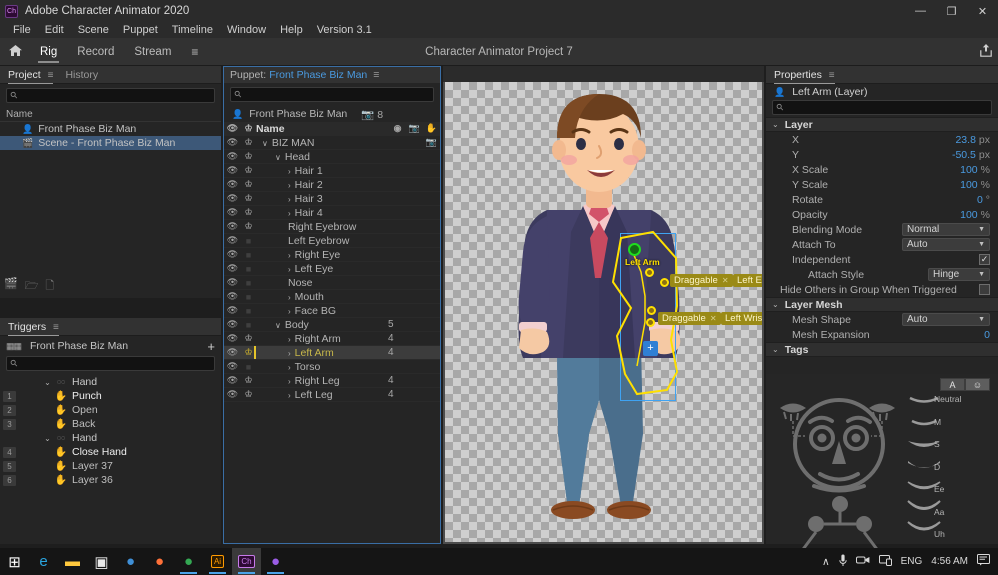 The width and height of the screenshot is (998, 575). What do you see at coordinates (81, 75) in the screenshot?
I see `tab-history: History` at bounding box center [81, 75].